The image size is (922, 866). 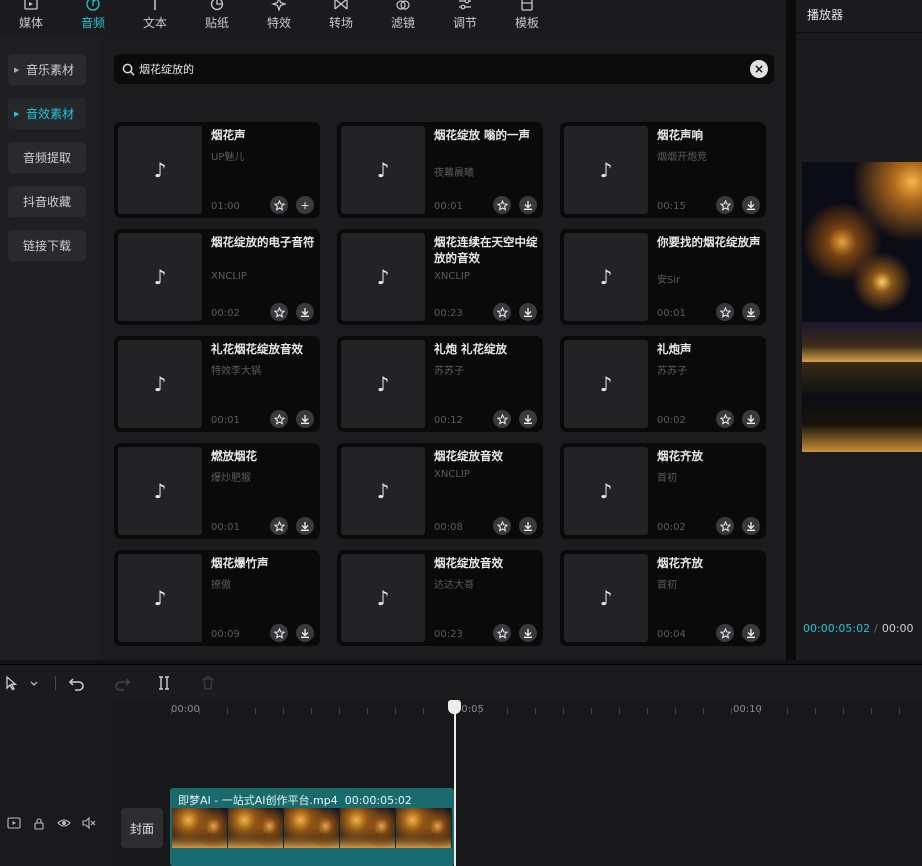 What do you see at coordinates (440, 384) in the screenshot?
I see `audio-result-card: ♪ 礼炮 礼花绽放 苏苏子 00:12` at bounding box center [440, 384].